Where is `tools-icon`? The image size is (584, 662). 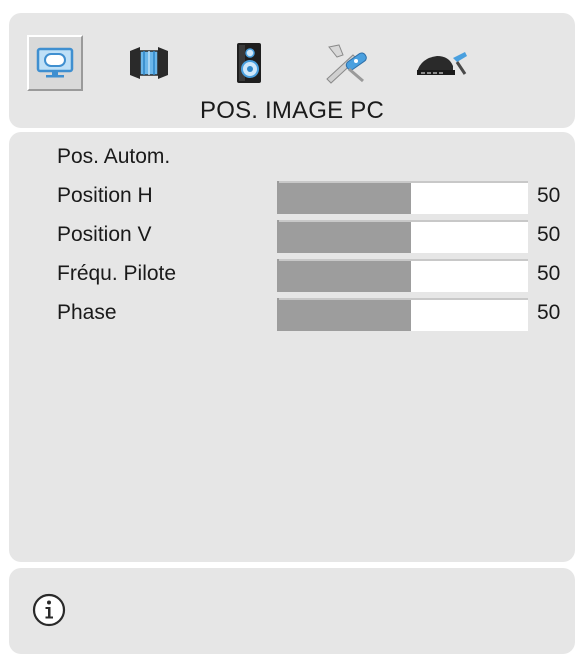 tools-icon is located at coordinates (346, 64).